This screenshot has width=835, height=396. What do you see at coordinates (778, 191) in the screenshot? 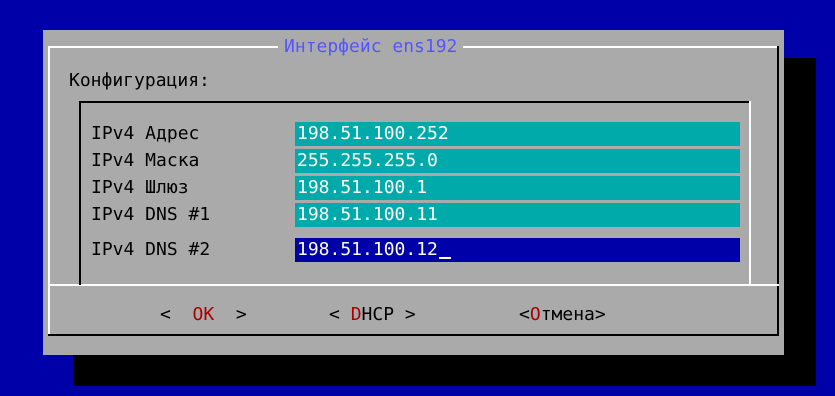
I see `frame-right` at bounding box center [778, 191].